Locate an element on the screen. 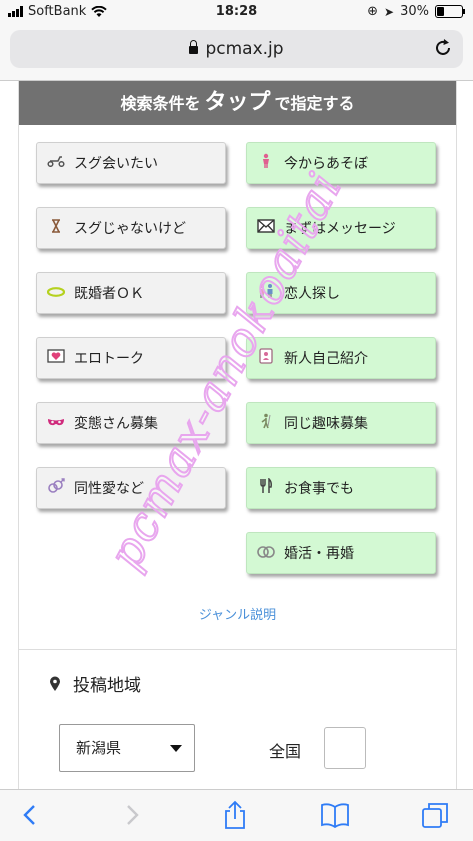 The width and height of the screenshot is (473, 841). mask-icon is located at coordinates (56, 423).